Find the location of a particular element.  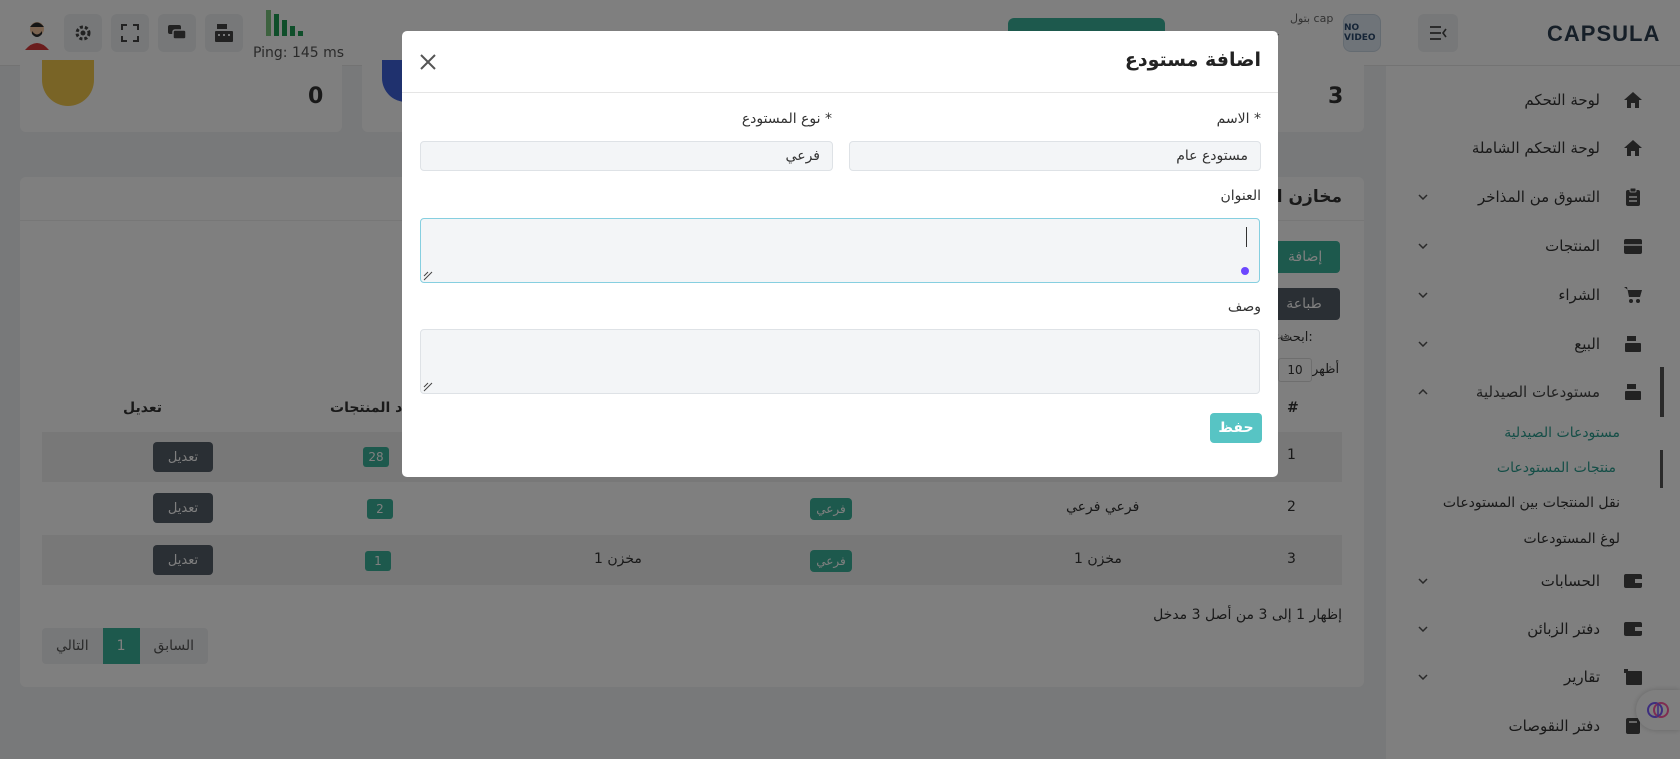

type-select: فرعي is located at coordinates (626, 156).